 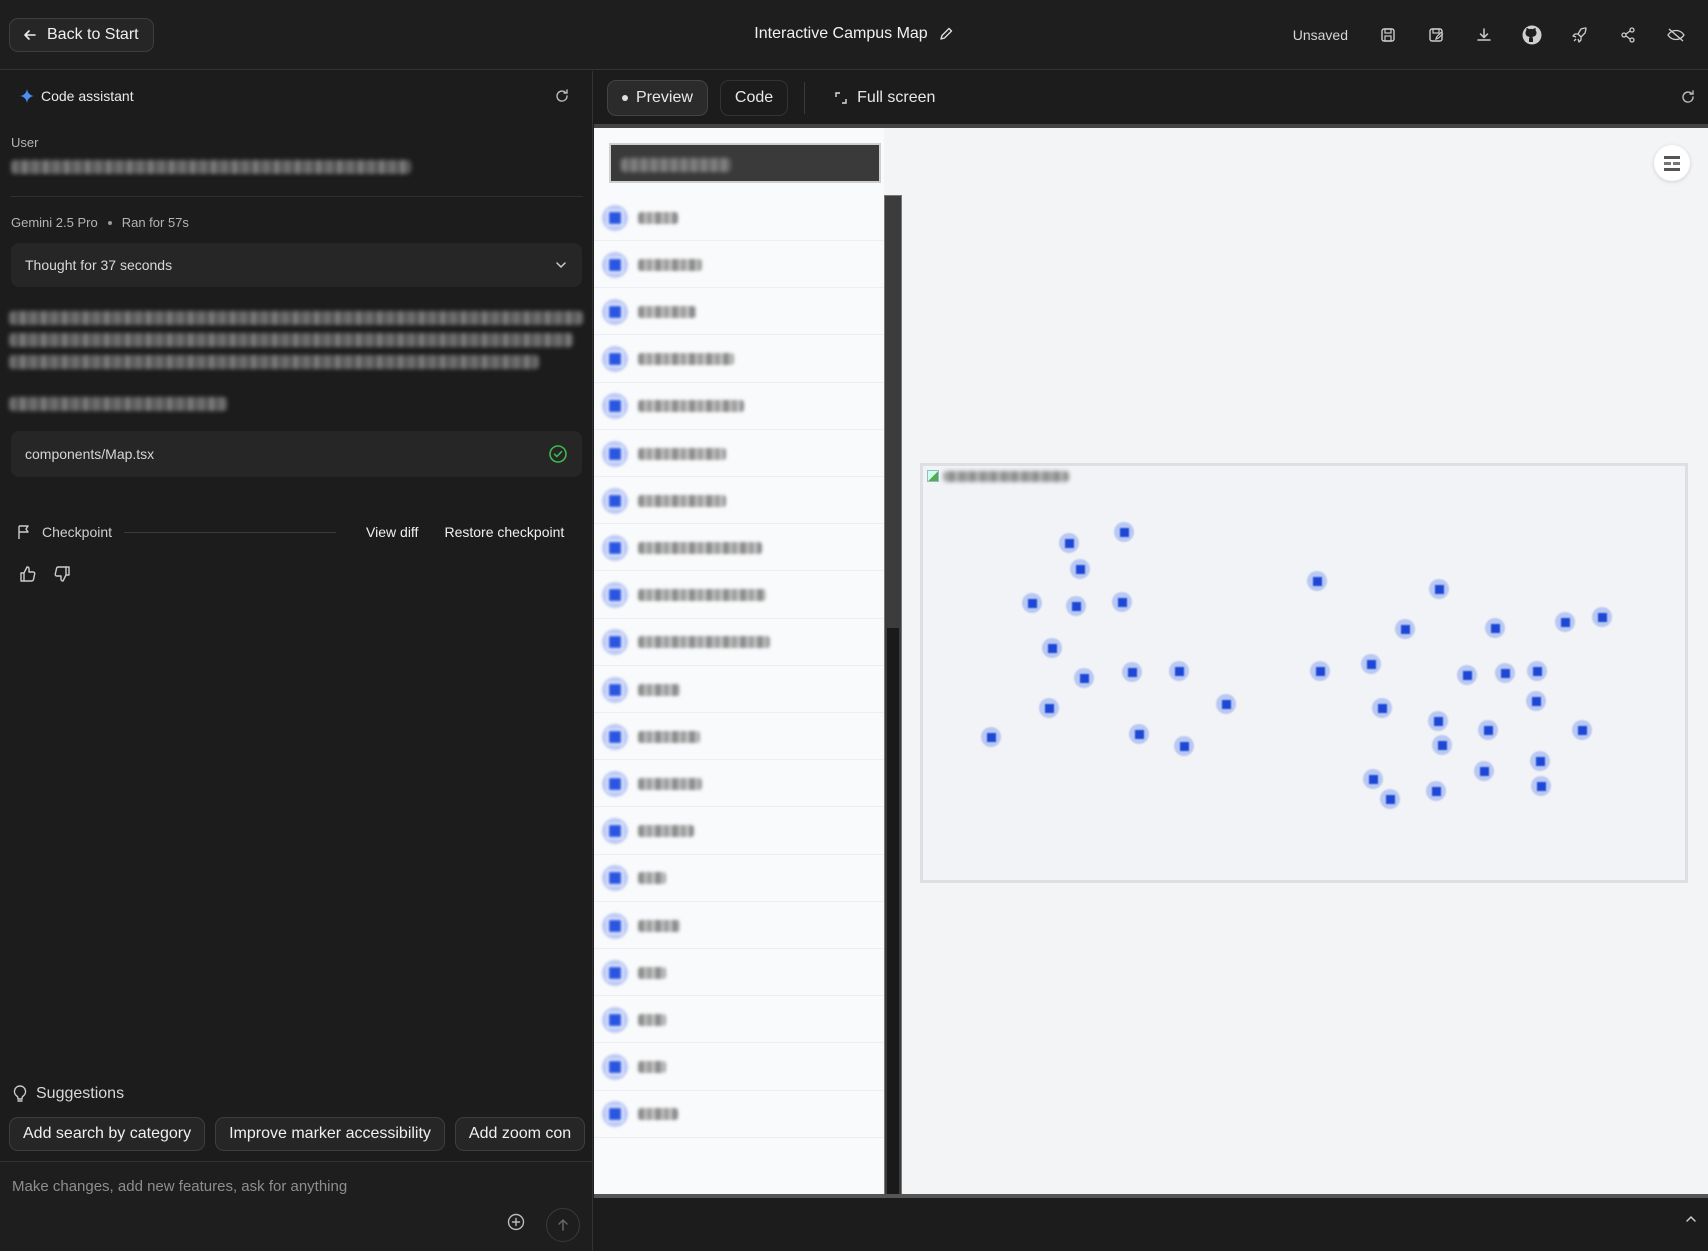 I want to click on thumbs-up-icon, so click(x=28, y=574).